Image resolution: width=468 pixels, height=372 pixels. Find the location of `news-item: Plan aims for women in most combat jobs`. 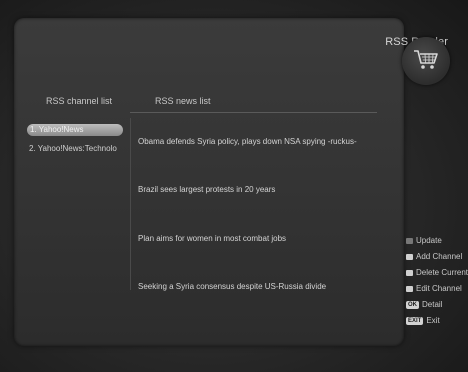

news-item: Plan aims for women in most combat jobs is located at coordinates (212, 238).